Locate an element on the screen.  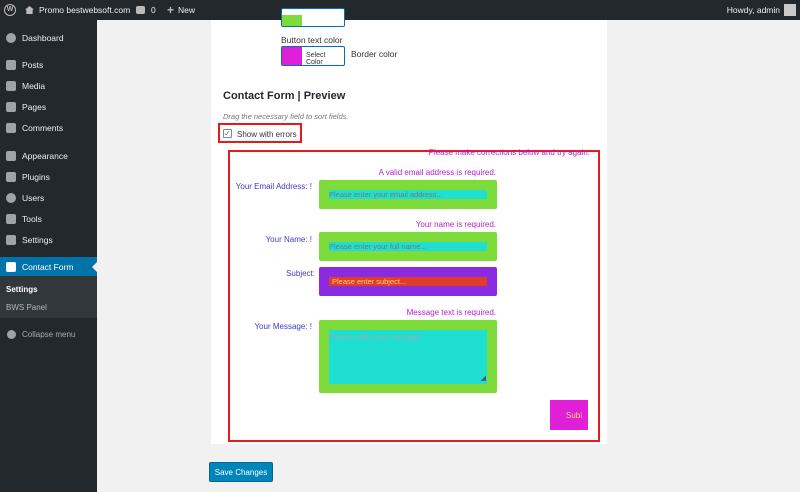
howdy-user-link: Howdy, admin is located at coordinates (753, 10).